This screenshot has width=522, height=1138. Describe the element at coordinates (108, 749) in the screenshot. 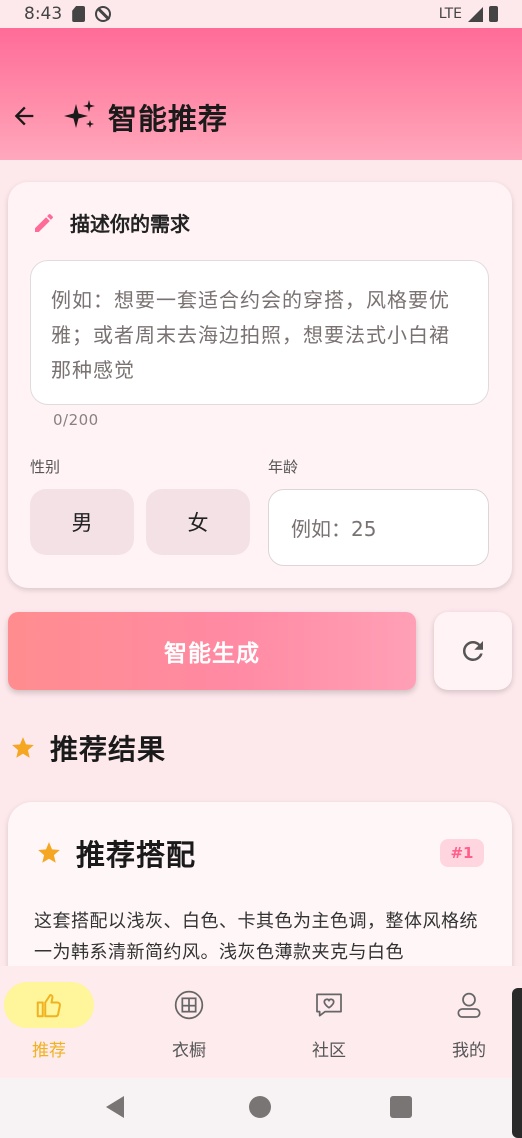

I see `results-title: 推荐结果` at that location.